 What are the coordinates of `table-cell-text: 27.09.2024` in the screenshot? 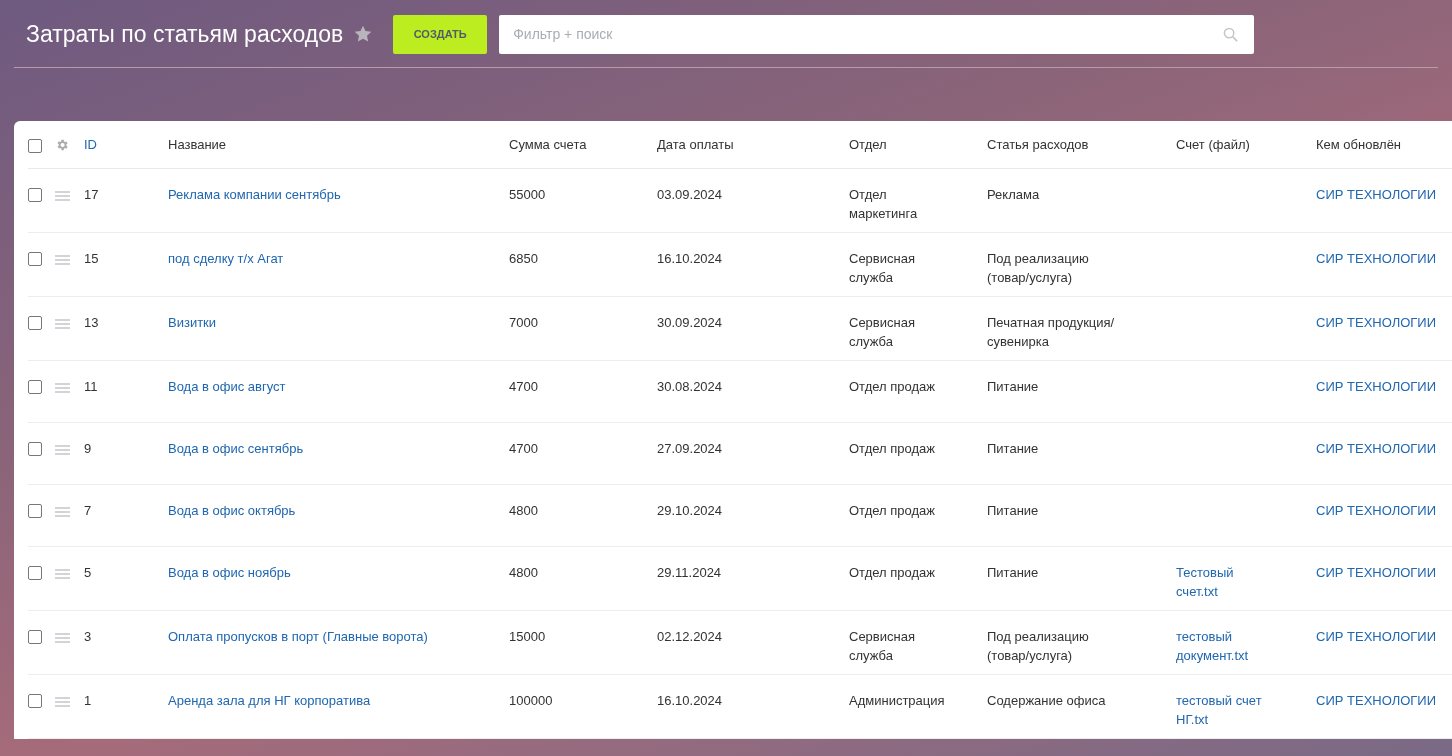 It's located at (690, 449).